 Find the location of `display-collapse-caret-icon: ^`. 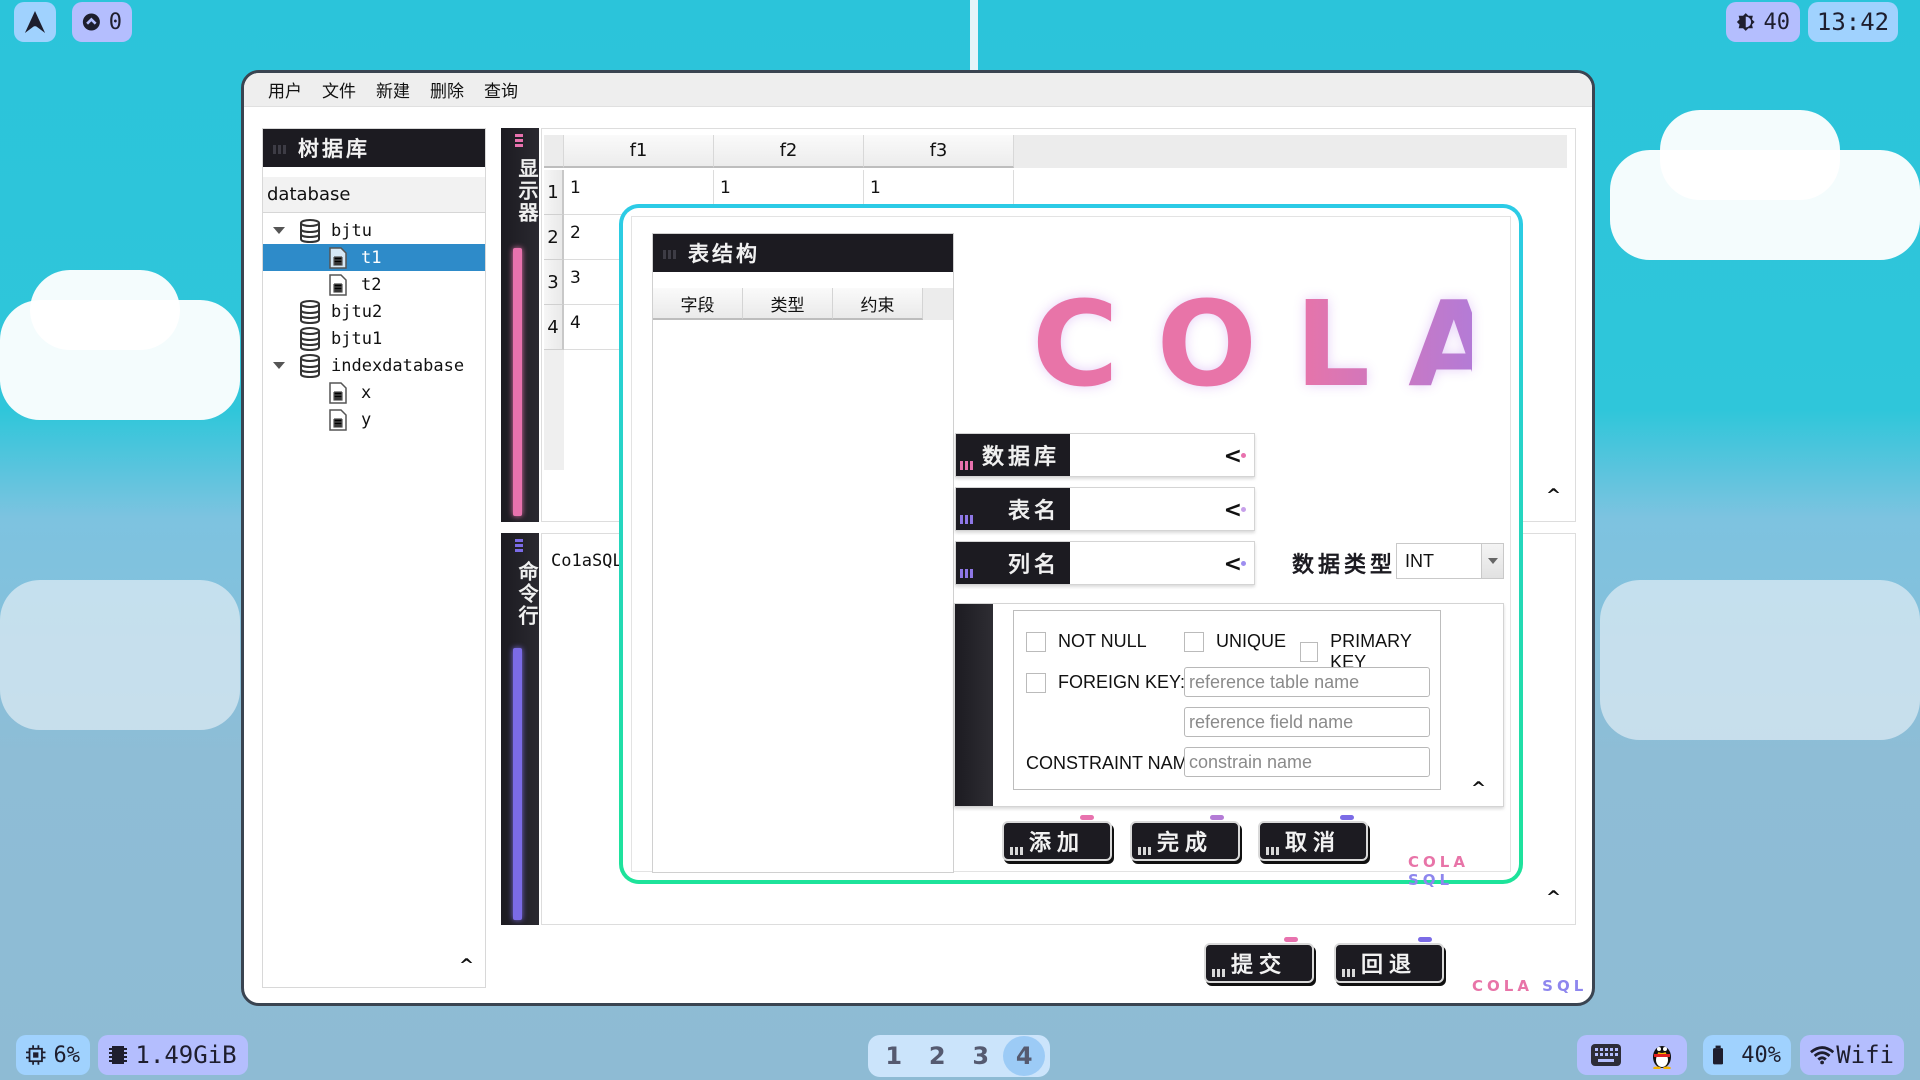

display-collapse-caret-icon: ^ is located at coordinates (1553, 495).